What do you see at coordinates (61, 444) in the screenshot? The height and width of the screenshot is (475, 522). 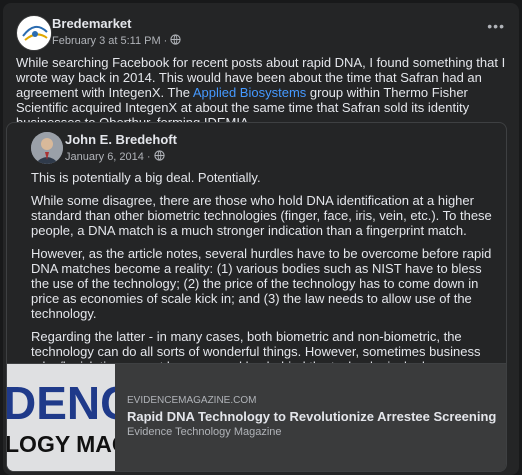 I see `logo-text-line2: LOGY MAG` at bounding box center [61, 444].